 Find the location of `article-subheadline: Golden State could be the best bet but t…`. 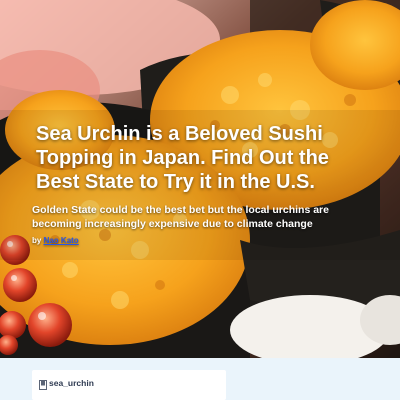

article-subheadline: Golden State could be the best bet but t… is located at coordinates (180, 217).